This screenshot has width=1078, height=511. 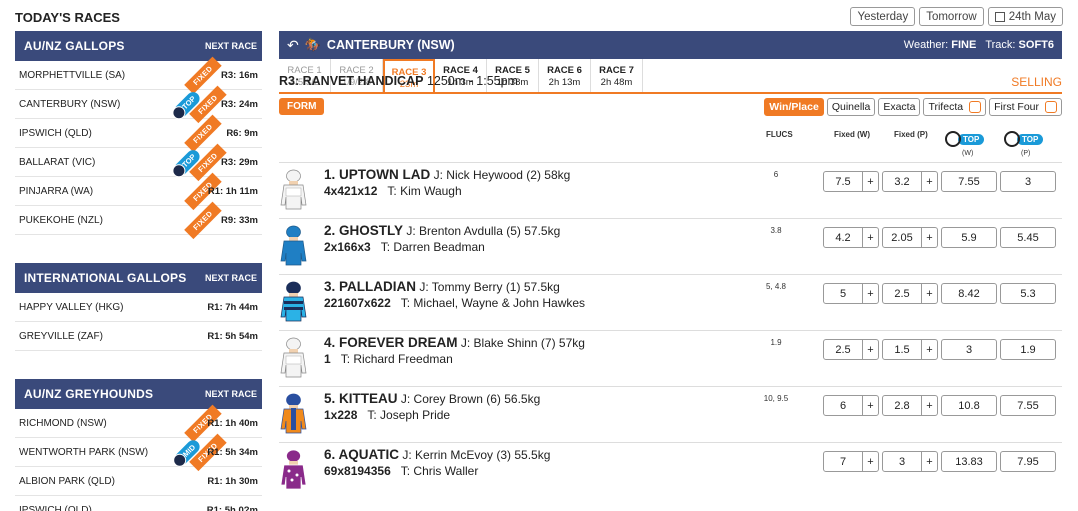 I want to click on page-title: TODAY'S RACES, so click(x=67, y=17).